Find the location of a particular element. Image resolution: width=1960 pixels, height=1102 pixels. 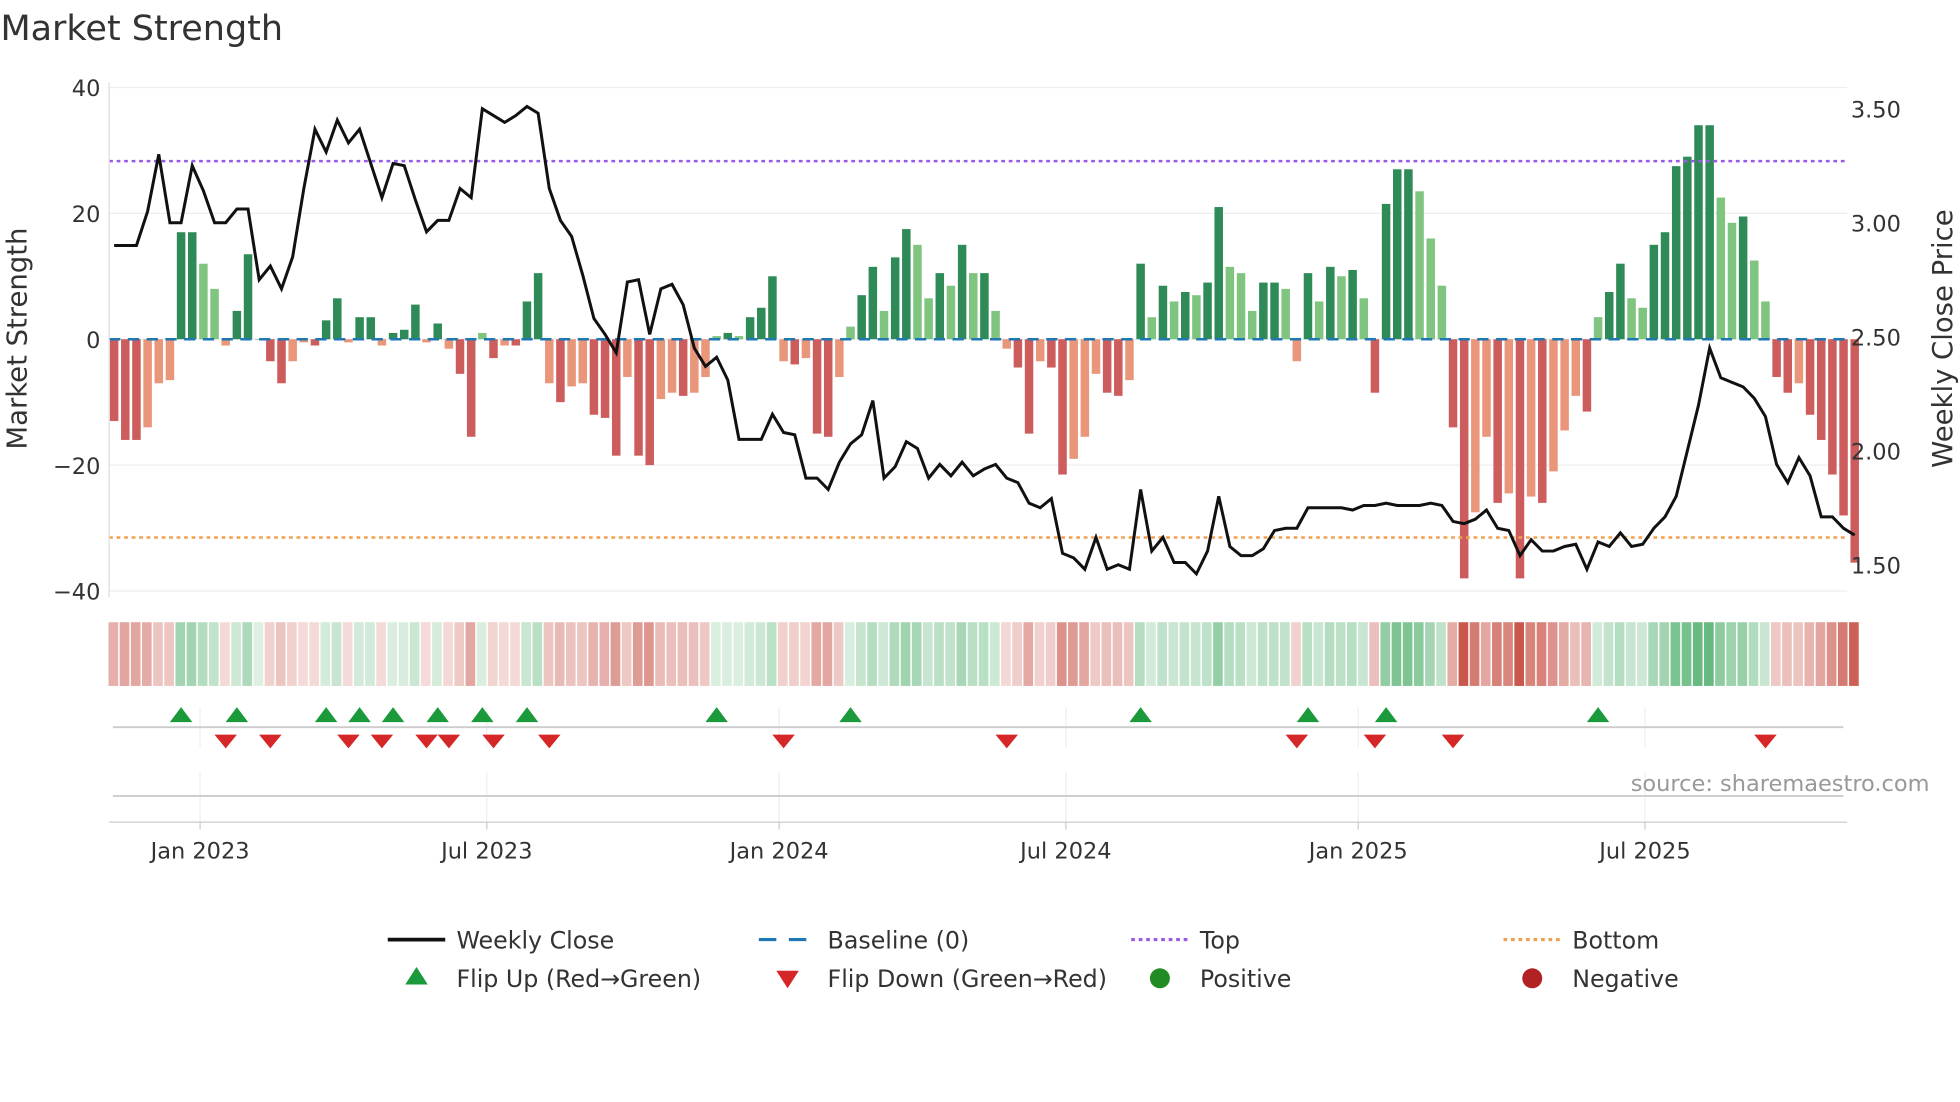

legend-label: Bottom is located at coordinates (1615, 940).